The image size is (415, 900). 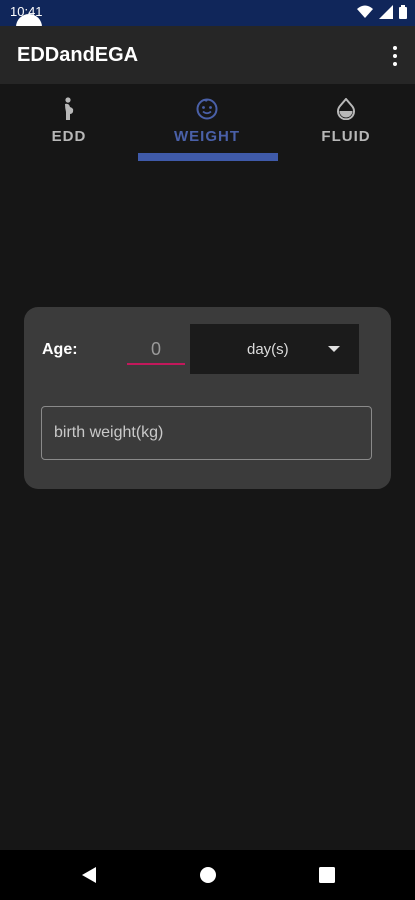 I want to click on back-icon, so click(x=89, y=875).